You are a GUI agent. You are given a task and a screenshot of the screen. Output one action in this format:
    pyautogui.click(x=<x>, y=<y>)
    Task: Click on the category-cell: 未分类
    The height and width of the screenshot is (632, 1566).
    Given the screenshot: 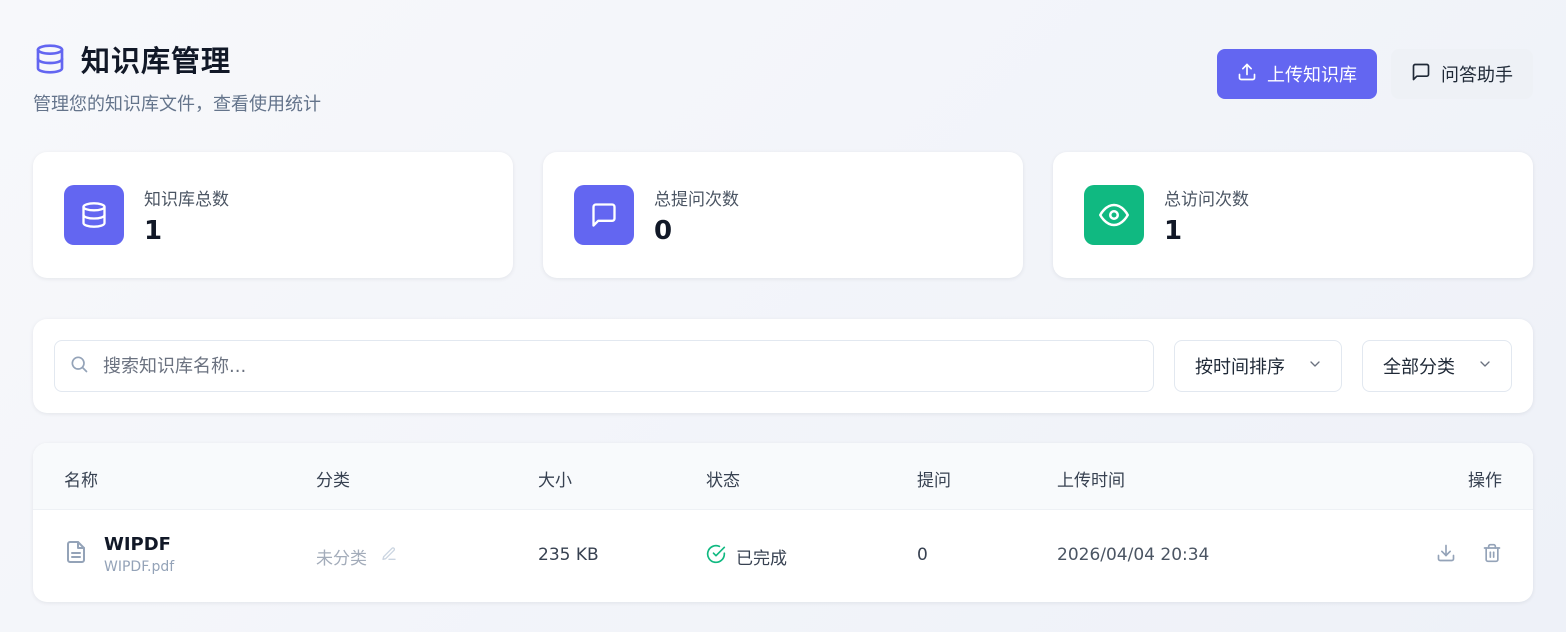 What is the action you would take?
    pyautogui.click(x=356, y=556)
    